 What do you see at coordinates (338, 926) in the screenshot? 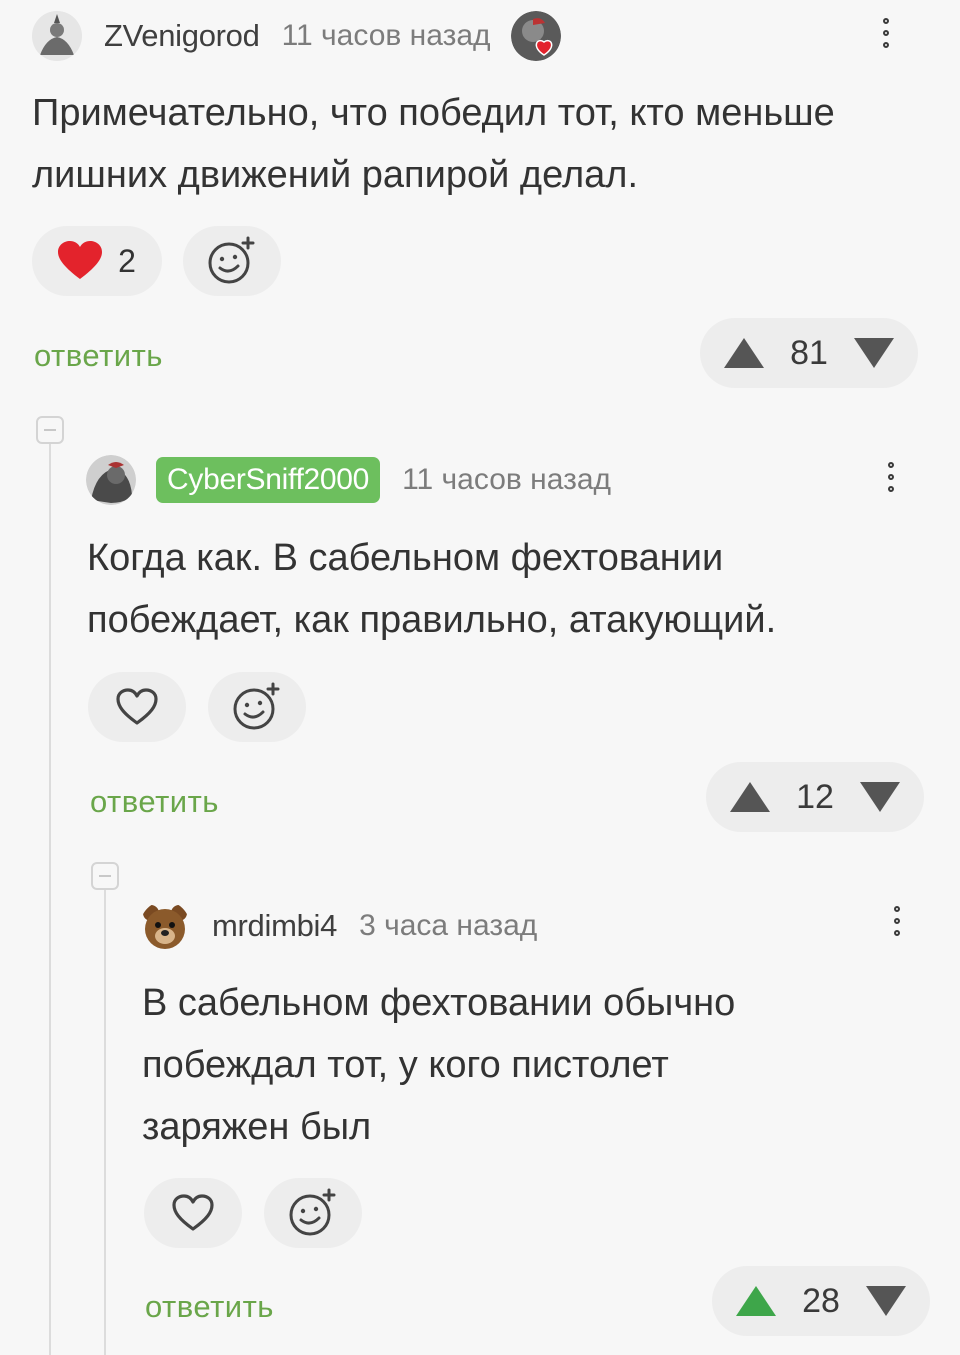
I see `comment-header: mrdimbi4 3 часа назад` at bounding box center [338, 926].